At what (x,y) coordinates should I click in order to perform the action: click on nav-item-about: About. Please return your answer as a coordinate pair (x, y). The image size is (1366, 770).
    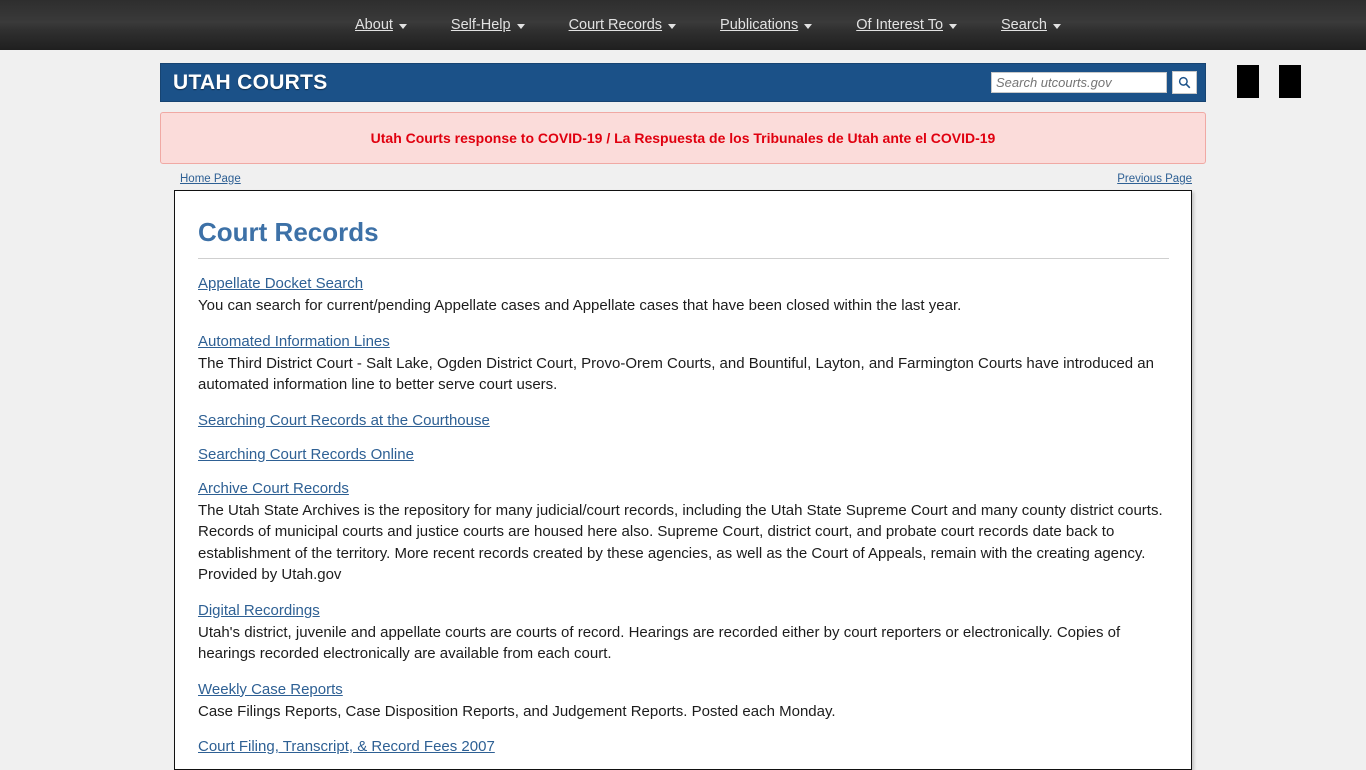
    Looking at the image, I should click on (381, 25).